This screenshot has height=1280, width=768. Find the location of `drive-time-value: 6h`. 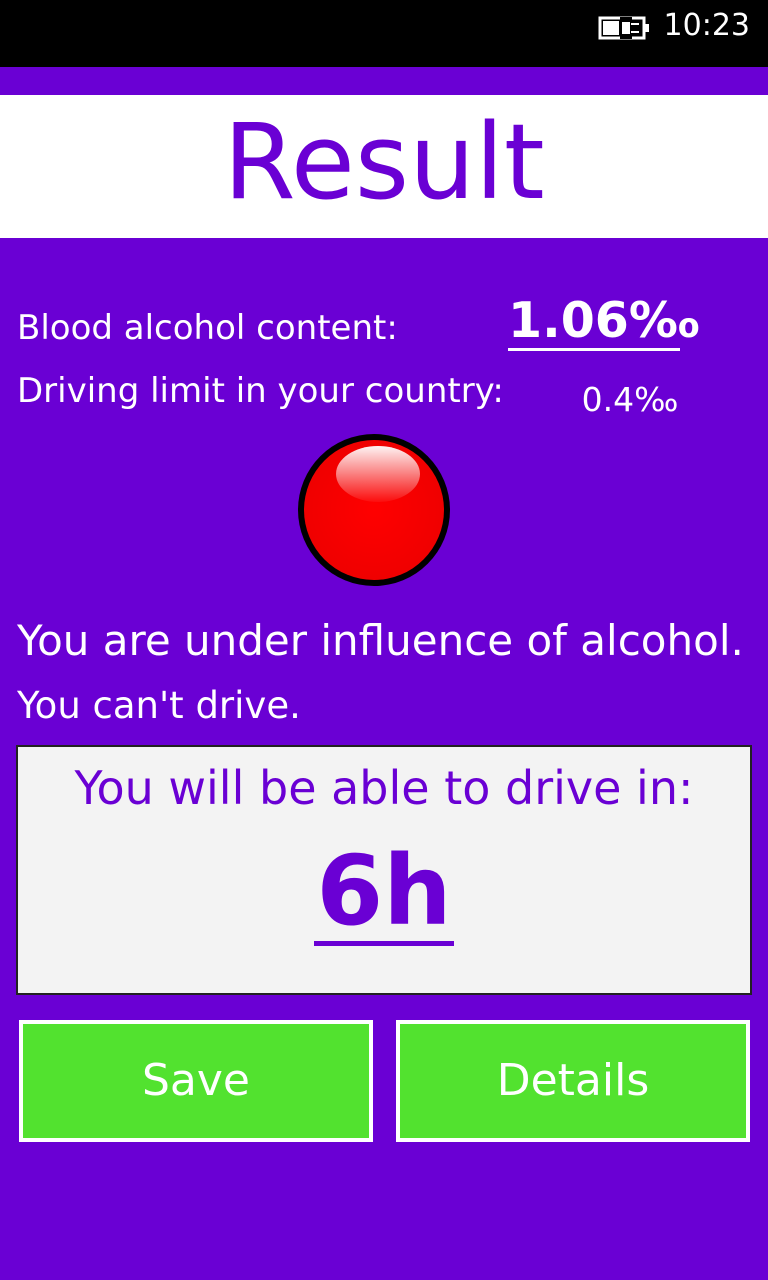

drive-time-value: 6h is located at coordinates (384, 891).